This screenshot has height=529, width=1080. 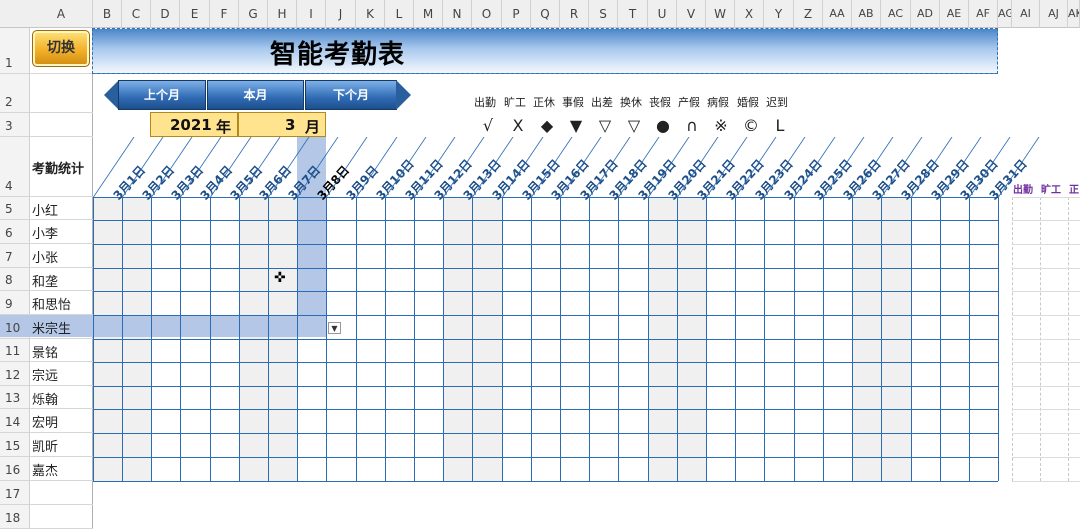 What do you see at coordinates (399, 14) in the screenshot?
I see `column-header-l: L` at bounding box center [399, 14].